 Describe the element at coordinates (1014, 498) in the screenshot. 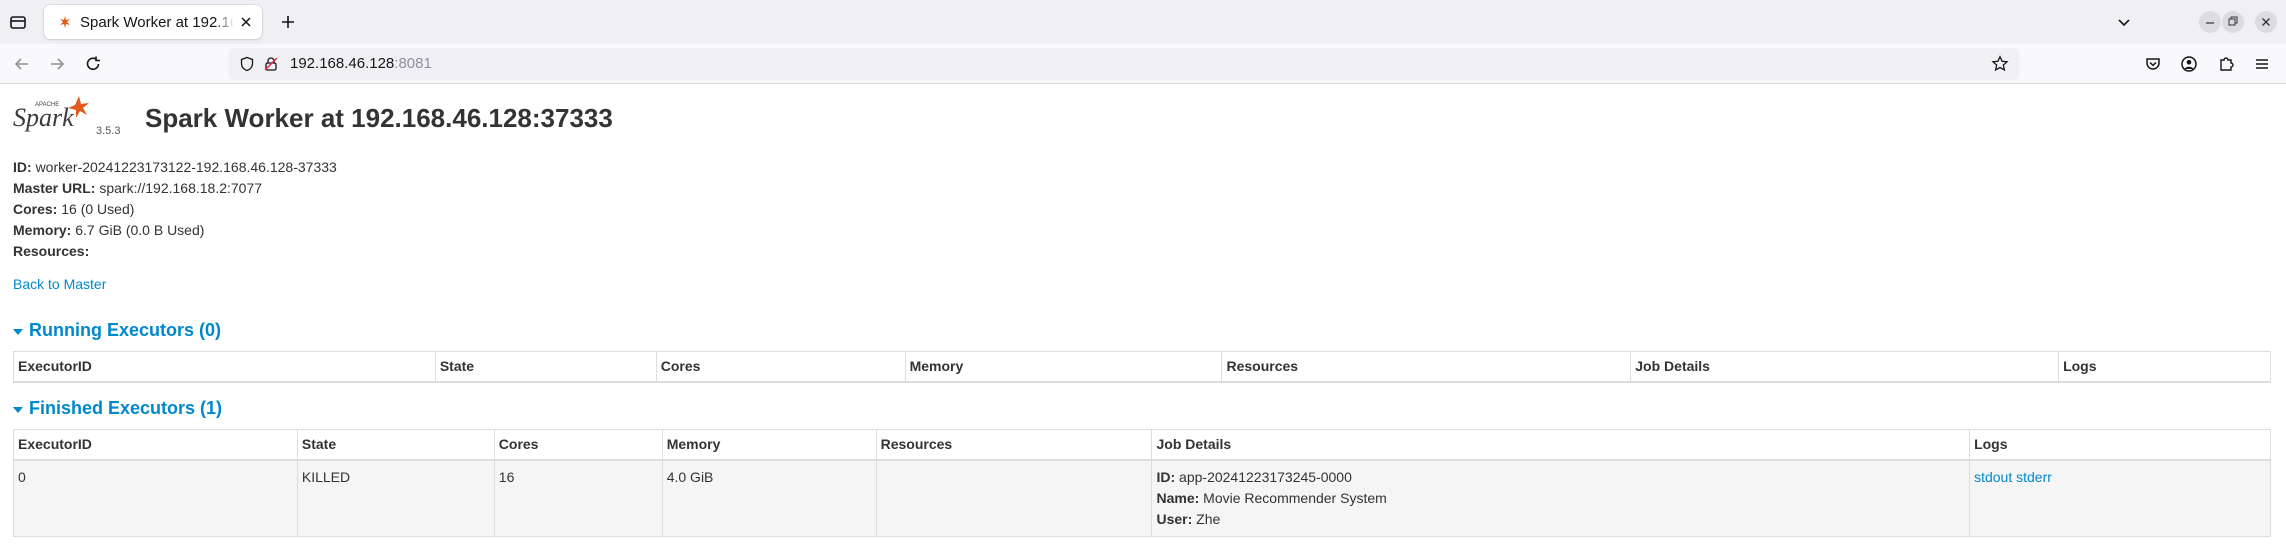

I see `resources-cell` at that location.